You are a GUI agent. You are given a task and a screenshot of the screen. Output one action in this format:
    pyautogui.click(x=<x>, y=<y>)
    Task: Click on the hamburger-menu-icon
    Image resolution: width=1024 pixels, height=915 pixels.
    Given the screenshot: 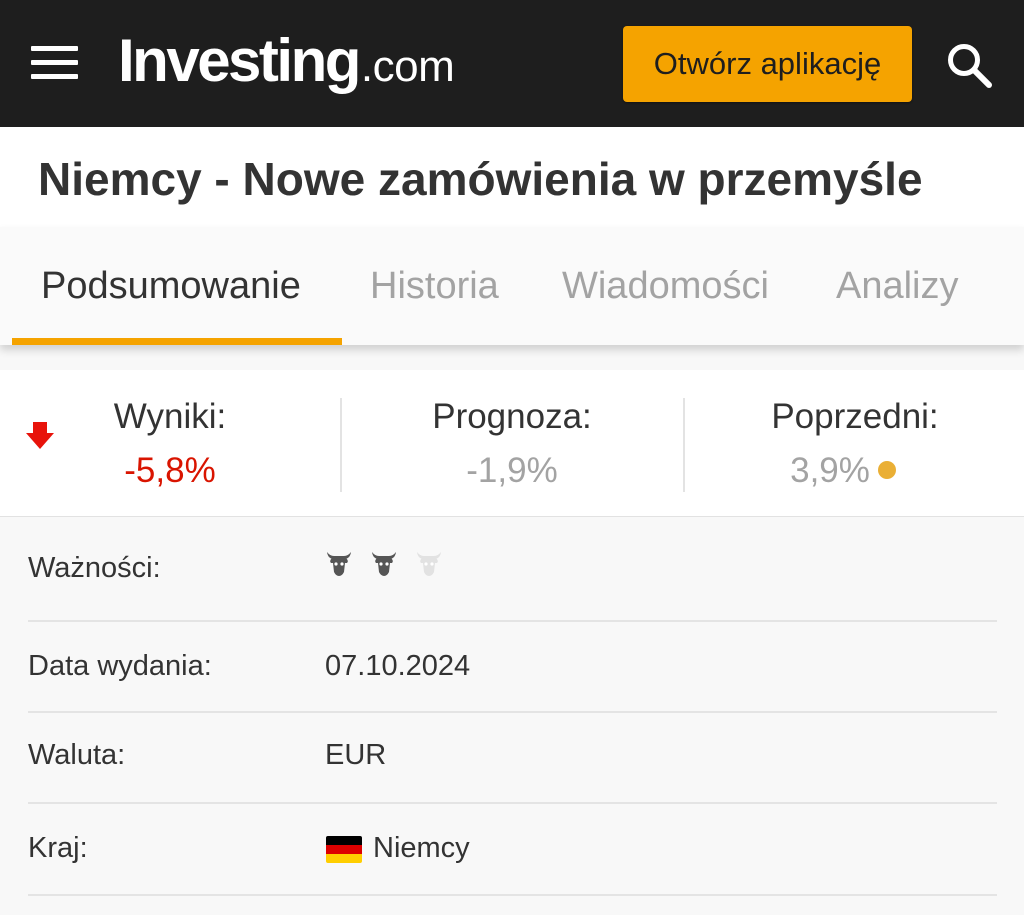 What is the action you would take?
    pyautogui.click(x=54, y=62)
    